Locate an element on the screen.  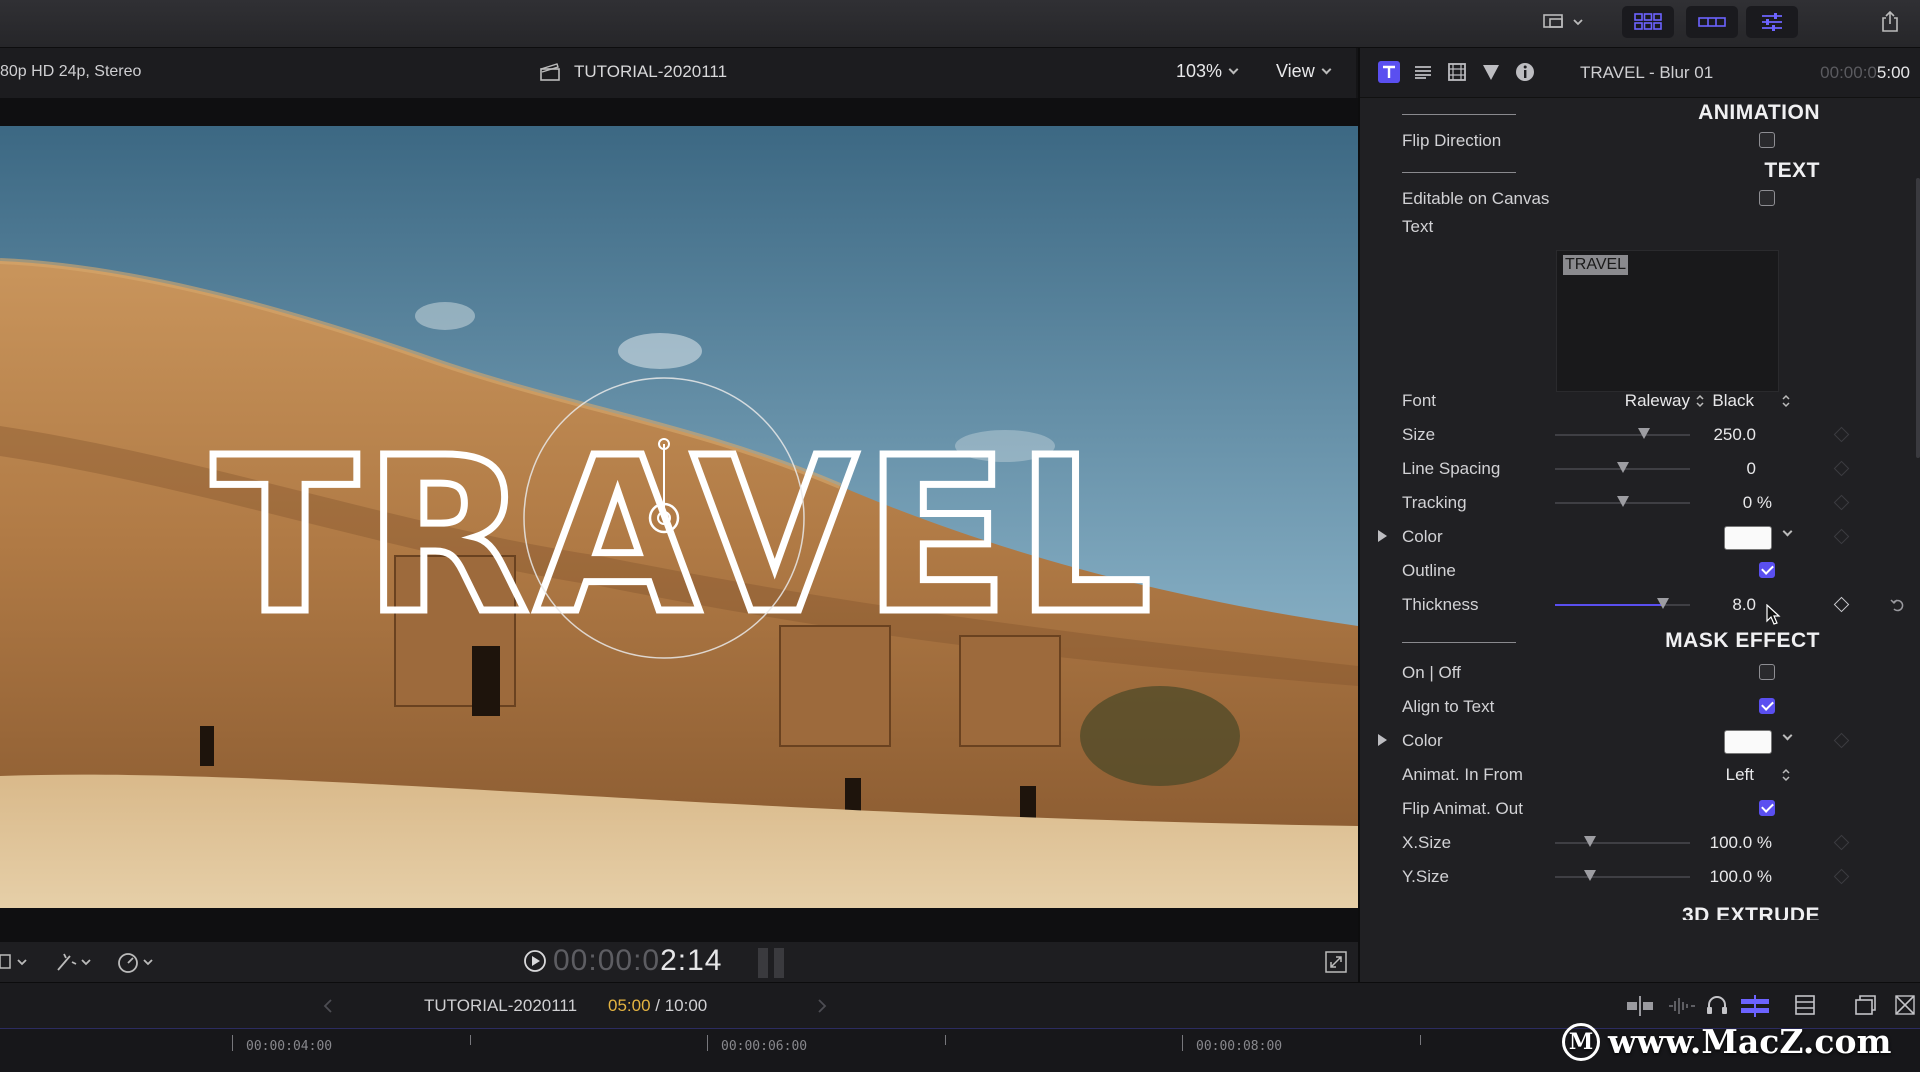
reset-icon is located at coordinates (1898, 605).